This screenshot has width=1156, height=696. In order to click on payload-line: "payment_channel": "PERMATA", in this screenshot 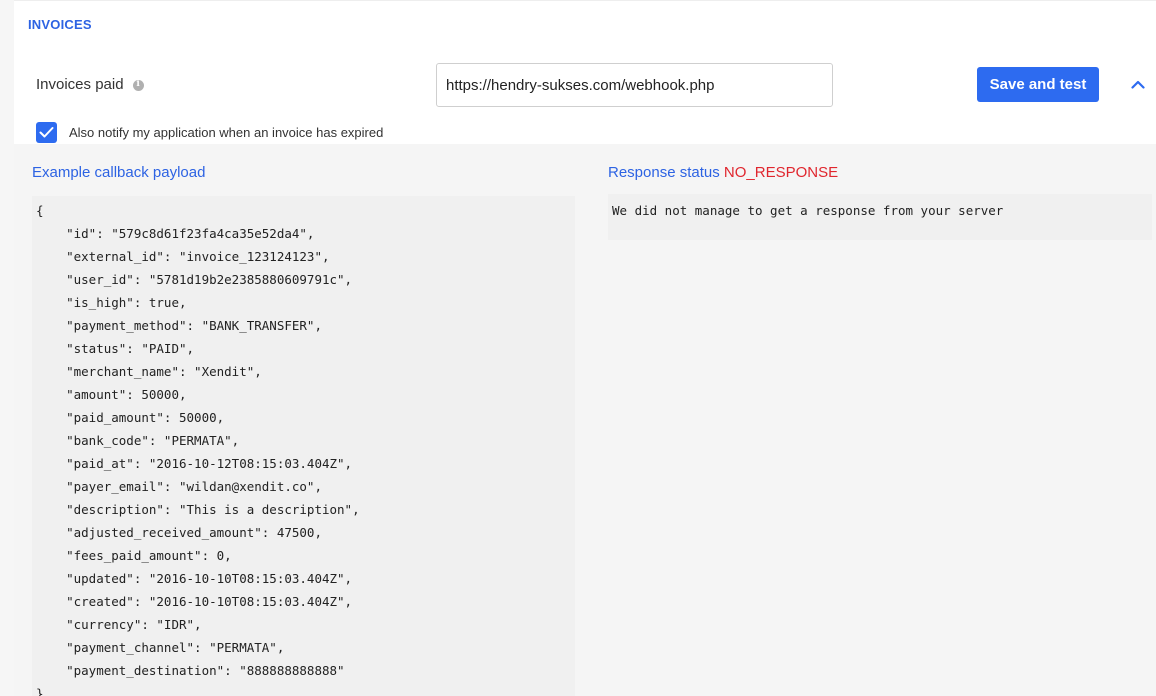, I will do `click(160, 647)`.